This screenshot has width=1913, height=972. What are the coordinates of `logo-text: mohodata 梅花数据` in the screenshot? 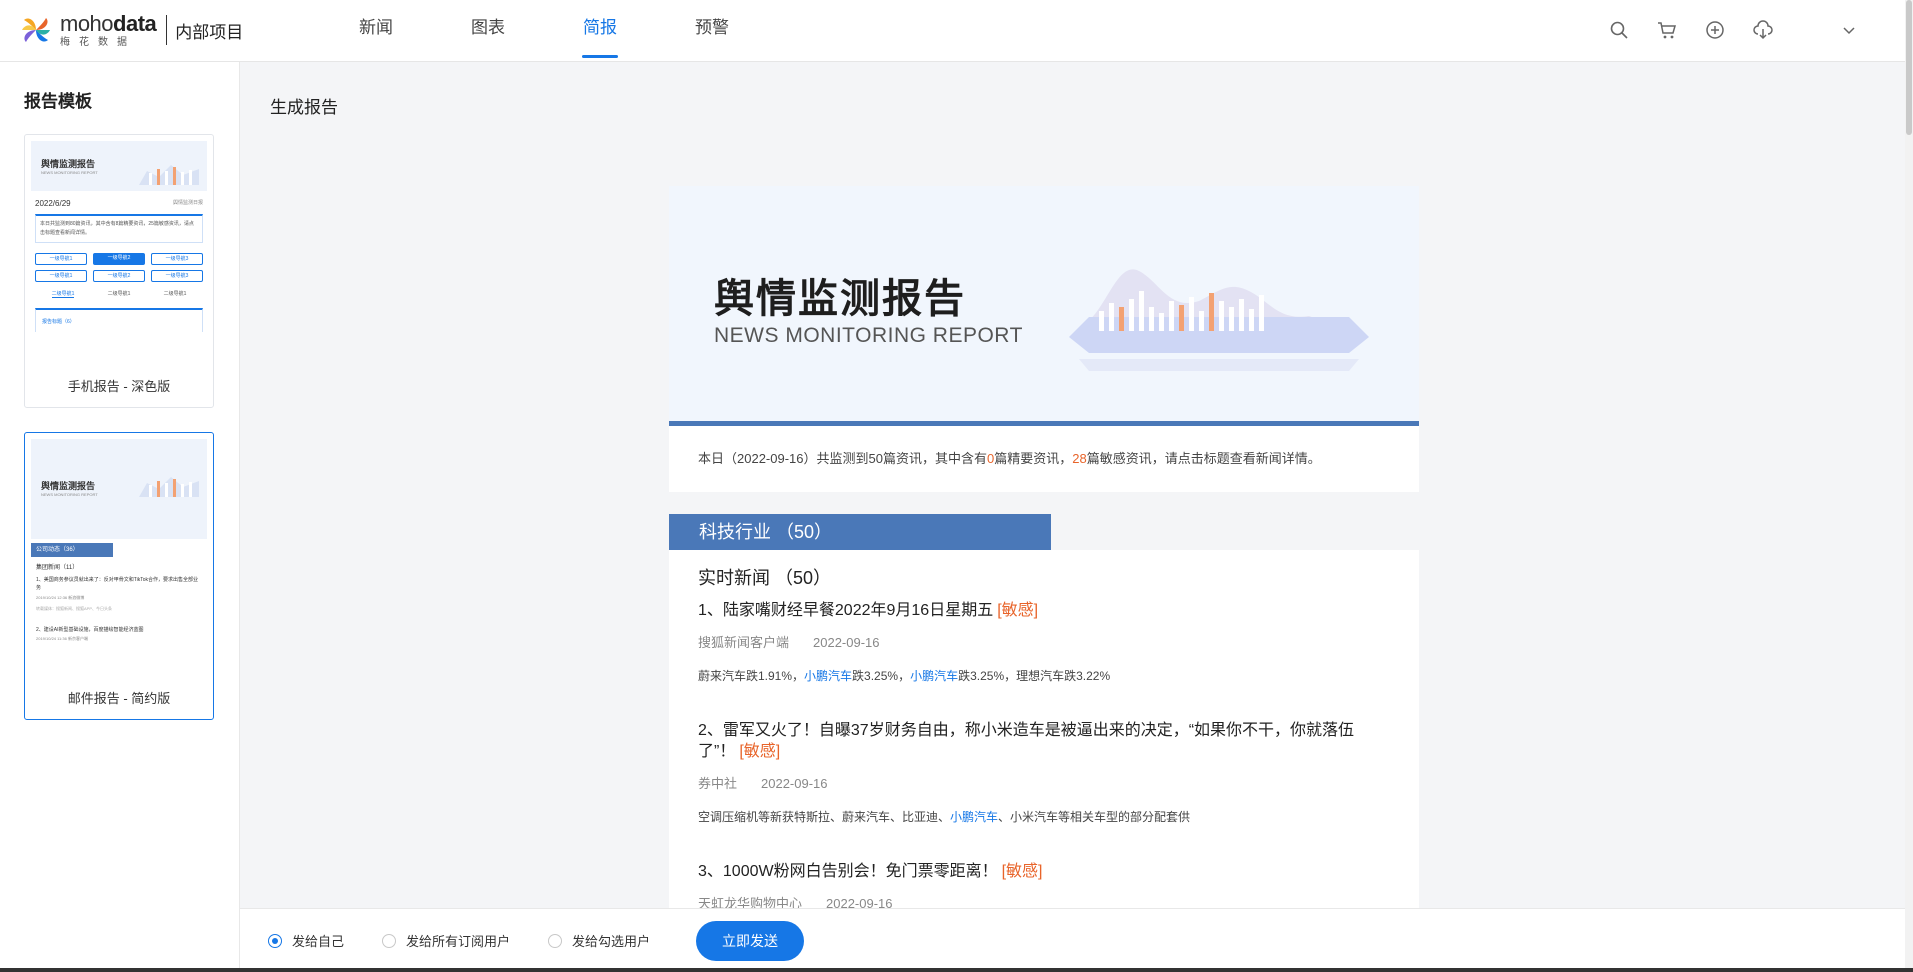 It's located at (108, 29).